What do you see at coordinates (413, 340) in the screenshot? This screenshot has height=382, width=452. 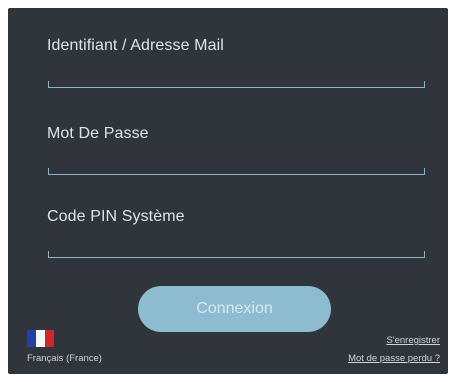 I see `register-link: S'enregistrer` at bounding box center [413, 340].